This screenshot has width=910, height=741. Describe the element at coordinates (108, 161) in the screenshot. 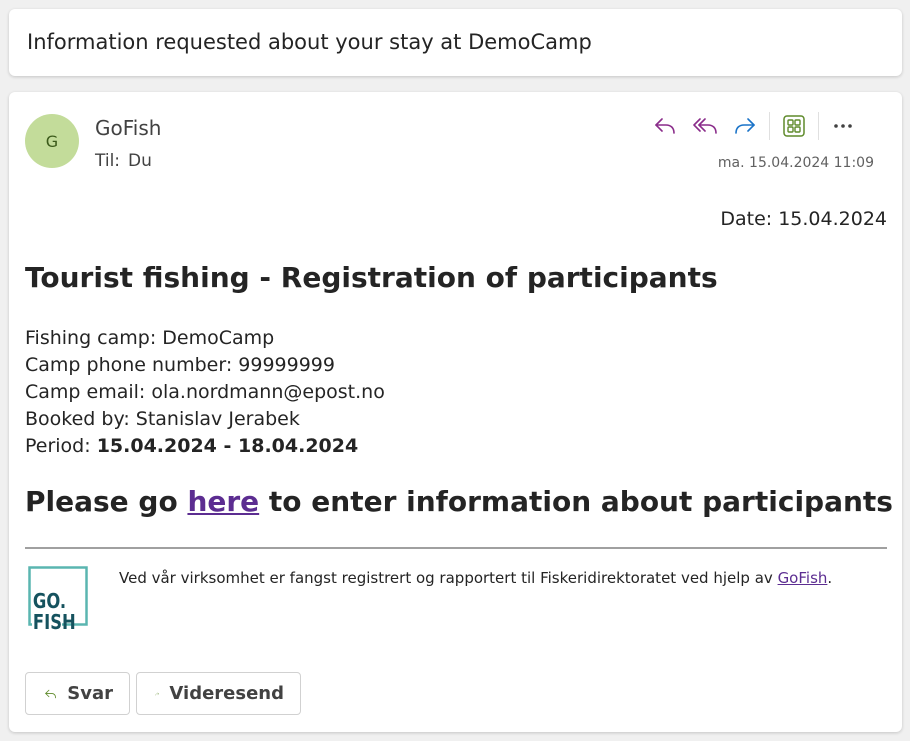

I see `to-label: Til:` at that location.